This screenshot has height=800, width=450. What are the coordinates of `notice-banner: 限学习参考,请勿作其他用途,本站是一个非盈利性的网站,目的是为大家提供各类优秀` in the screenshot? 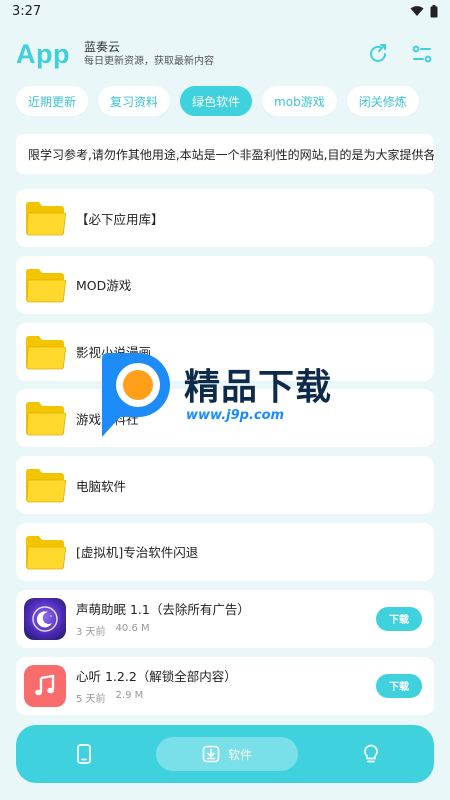 It's located at (225, 154).